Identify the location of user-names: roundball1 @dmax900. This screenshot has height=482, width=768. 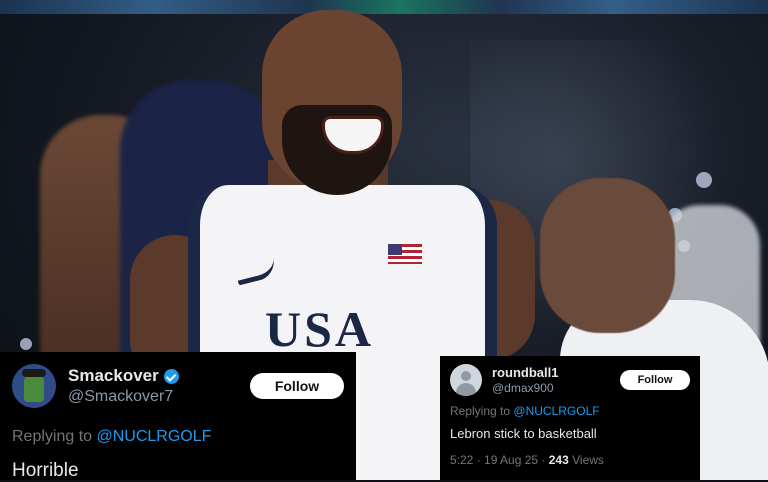
(556, 380).